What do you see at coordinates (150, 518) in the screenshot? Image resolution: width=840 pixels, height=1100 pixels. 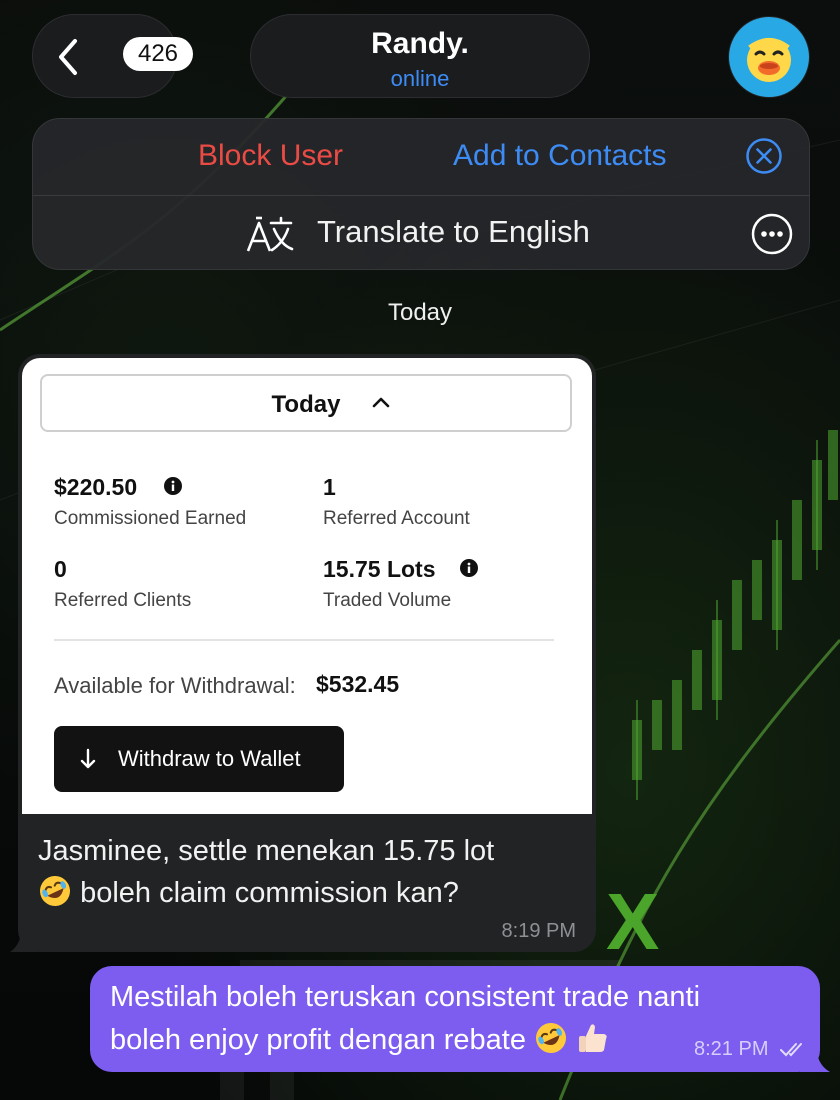 I see `commission-earned-label: Commissioned Earned` at bounding box center [150, 518].